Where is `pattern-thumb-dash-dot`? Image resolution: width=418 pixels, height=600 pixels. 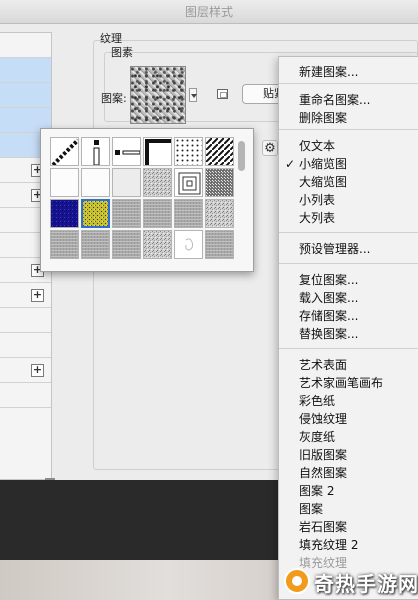
pattern-thumb-dash-dot is located at coordinates (126, 151).